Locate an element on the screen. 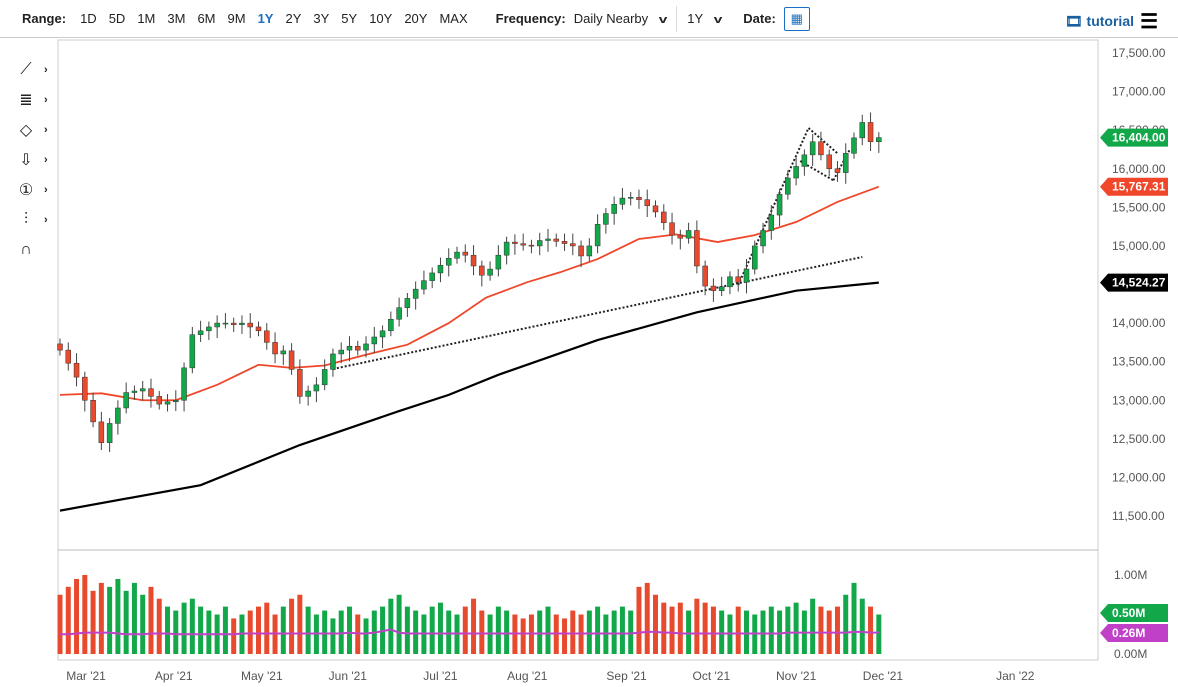  last-price-tag: 14,524.27 is located at coordinates (1134, 282).